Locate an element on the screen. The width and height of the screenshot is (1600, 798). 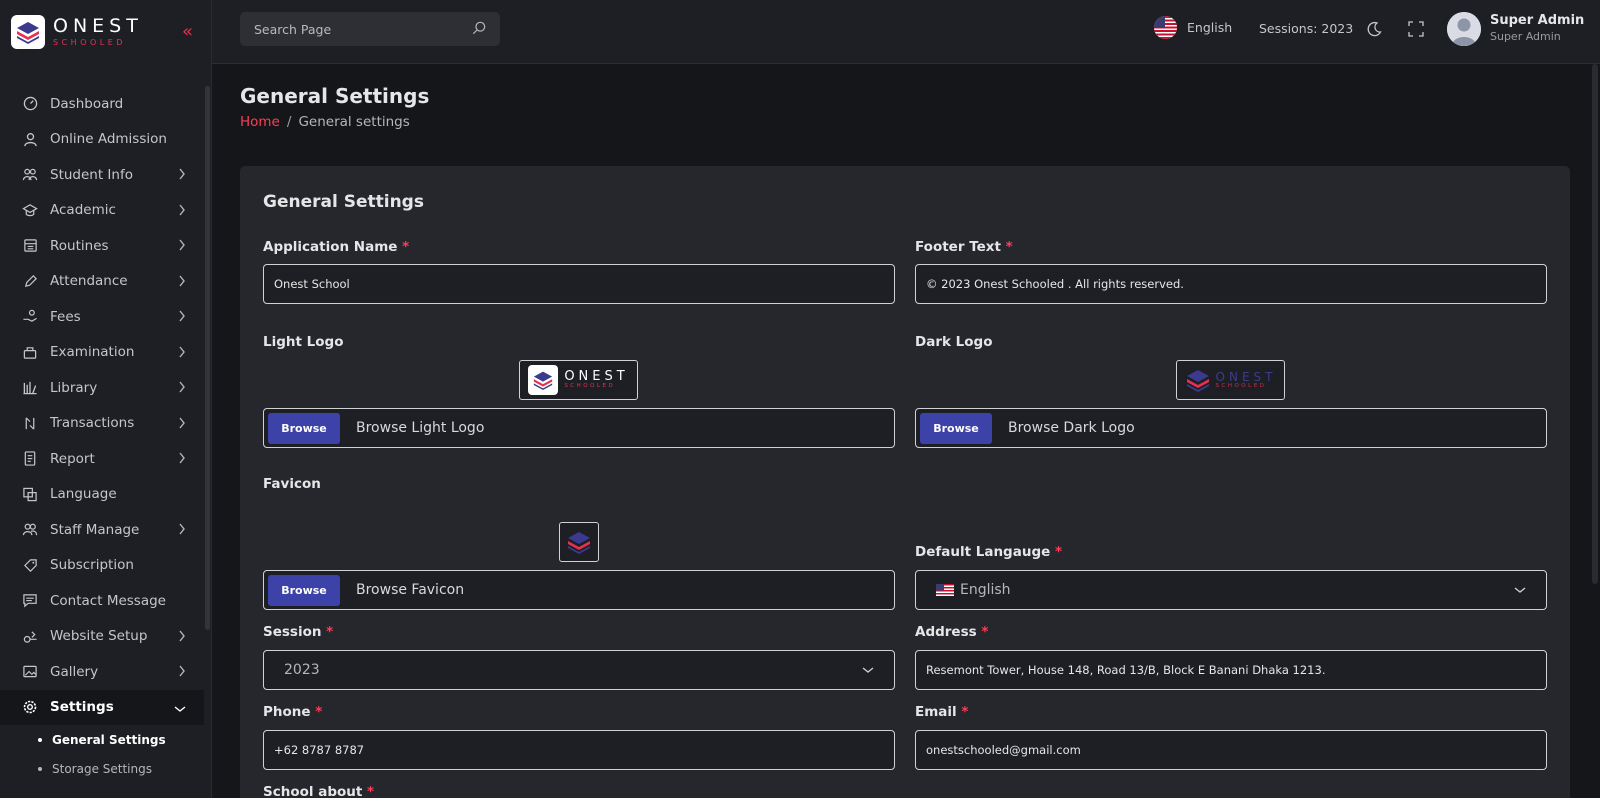
fullscreen-icon is located at coordinates (1416, 31).